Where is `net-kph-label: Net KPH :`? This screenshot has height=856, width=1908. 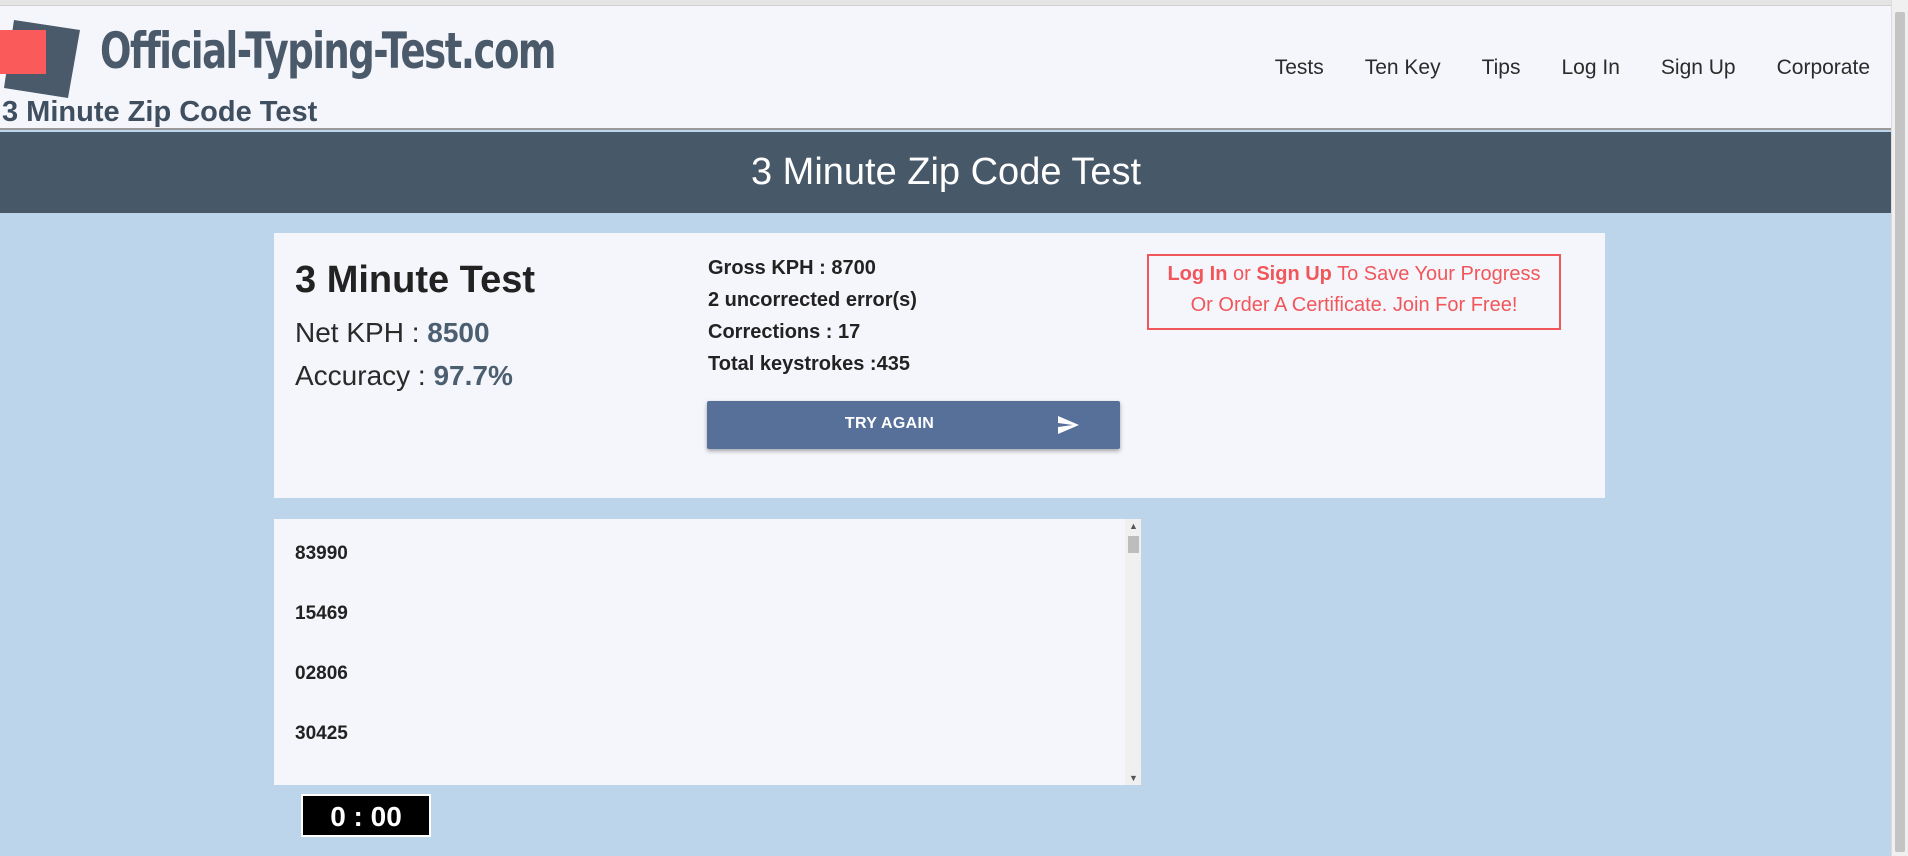
net-kph-label: Net KPH : is located at coordinates (361, 332).